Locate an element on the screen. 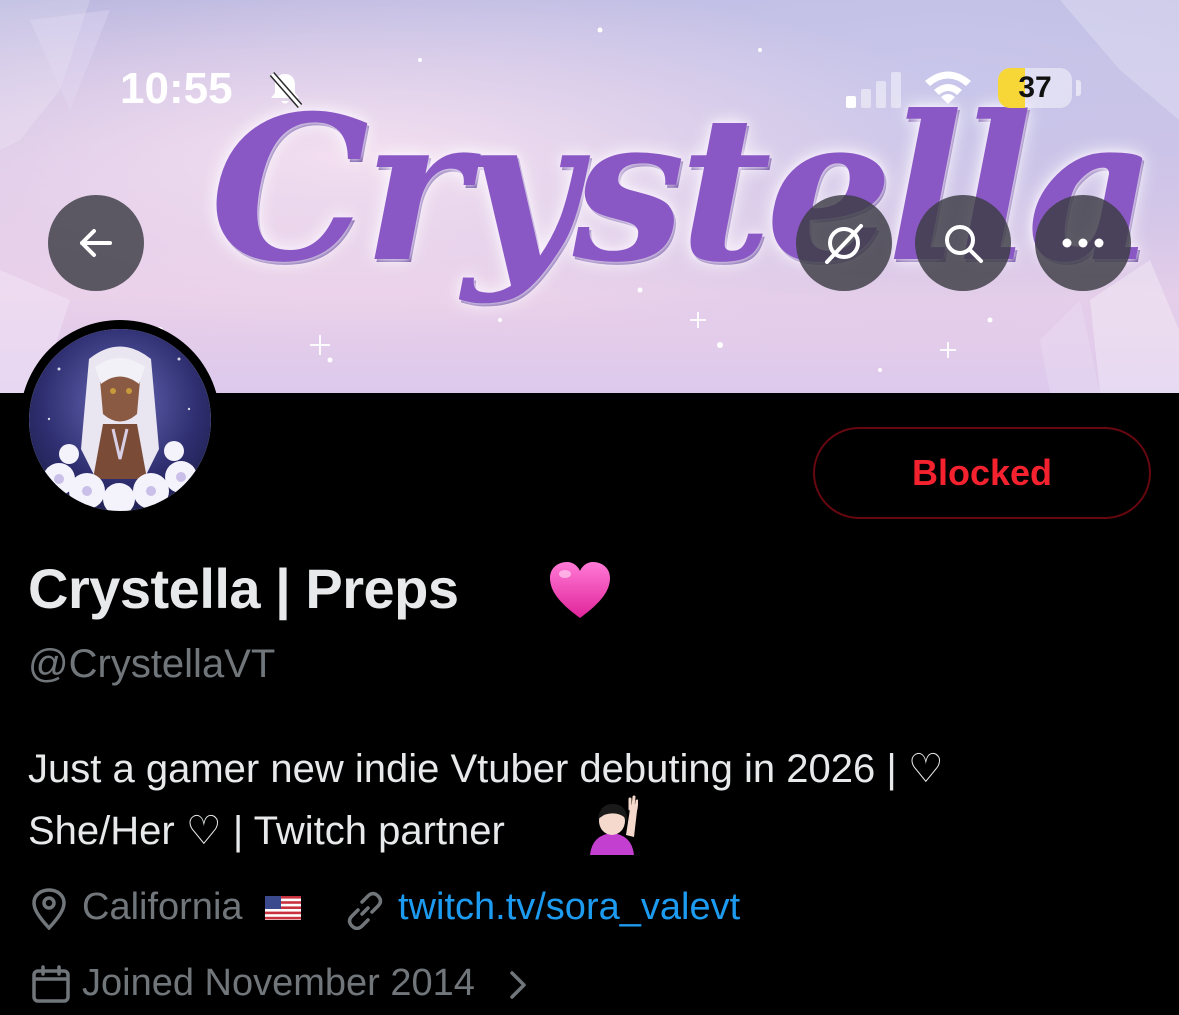  location-text: California is located at coordinates (162, 907).